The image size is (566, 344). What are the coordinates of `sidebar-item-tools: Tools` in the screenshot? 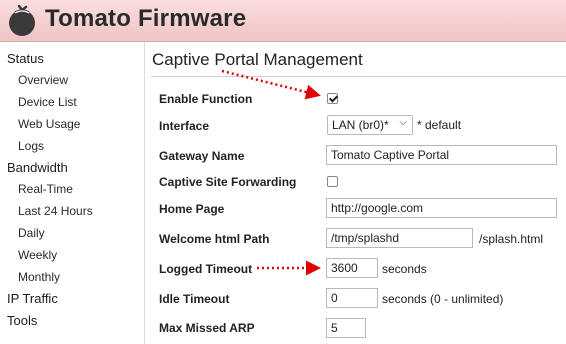 It's located at (22, 320).